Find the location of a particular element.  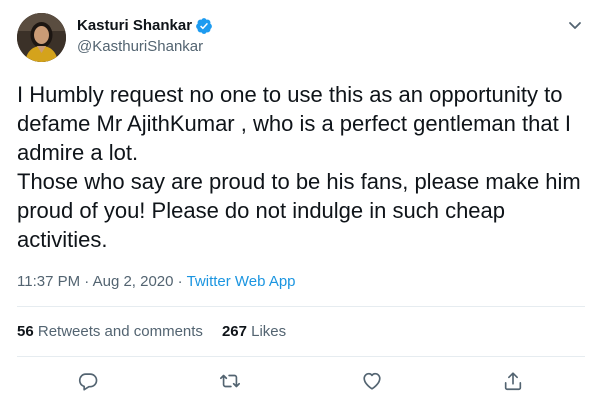

retweets-label: Retweets and comments is located at coordinates (118, 331).